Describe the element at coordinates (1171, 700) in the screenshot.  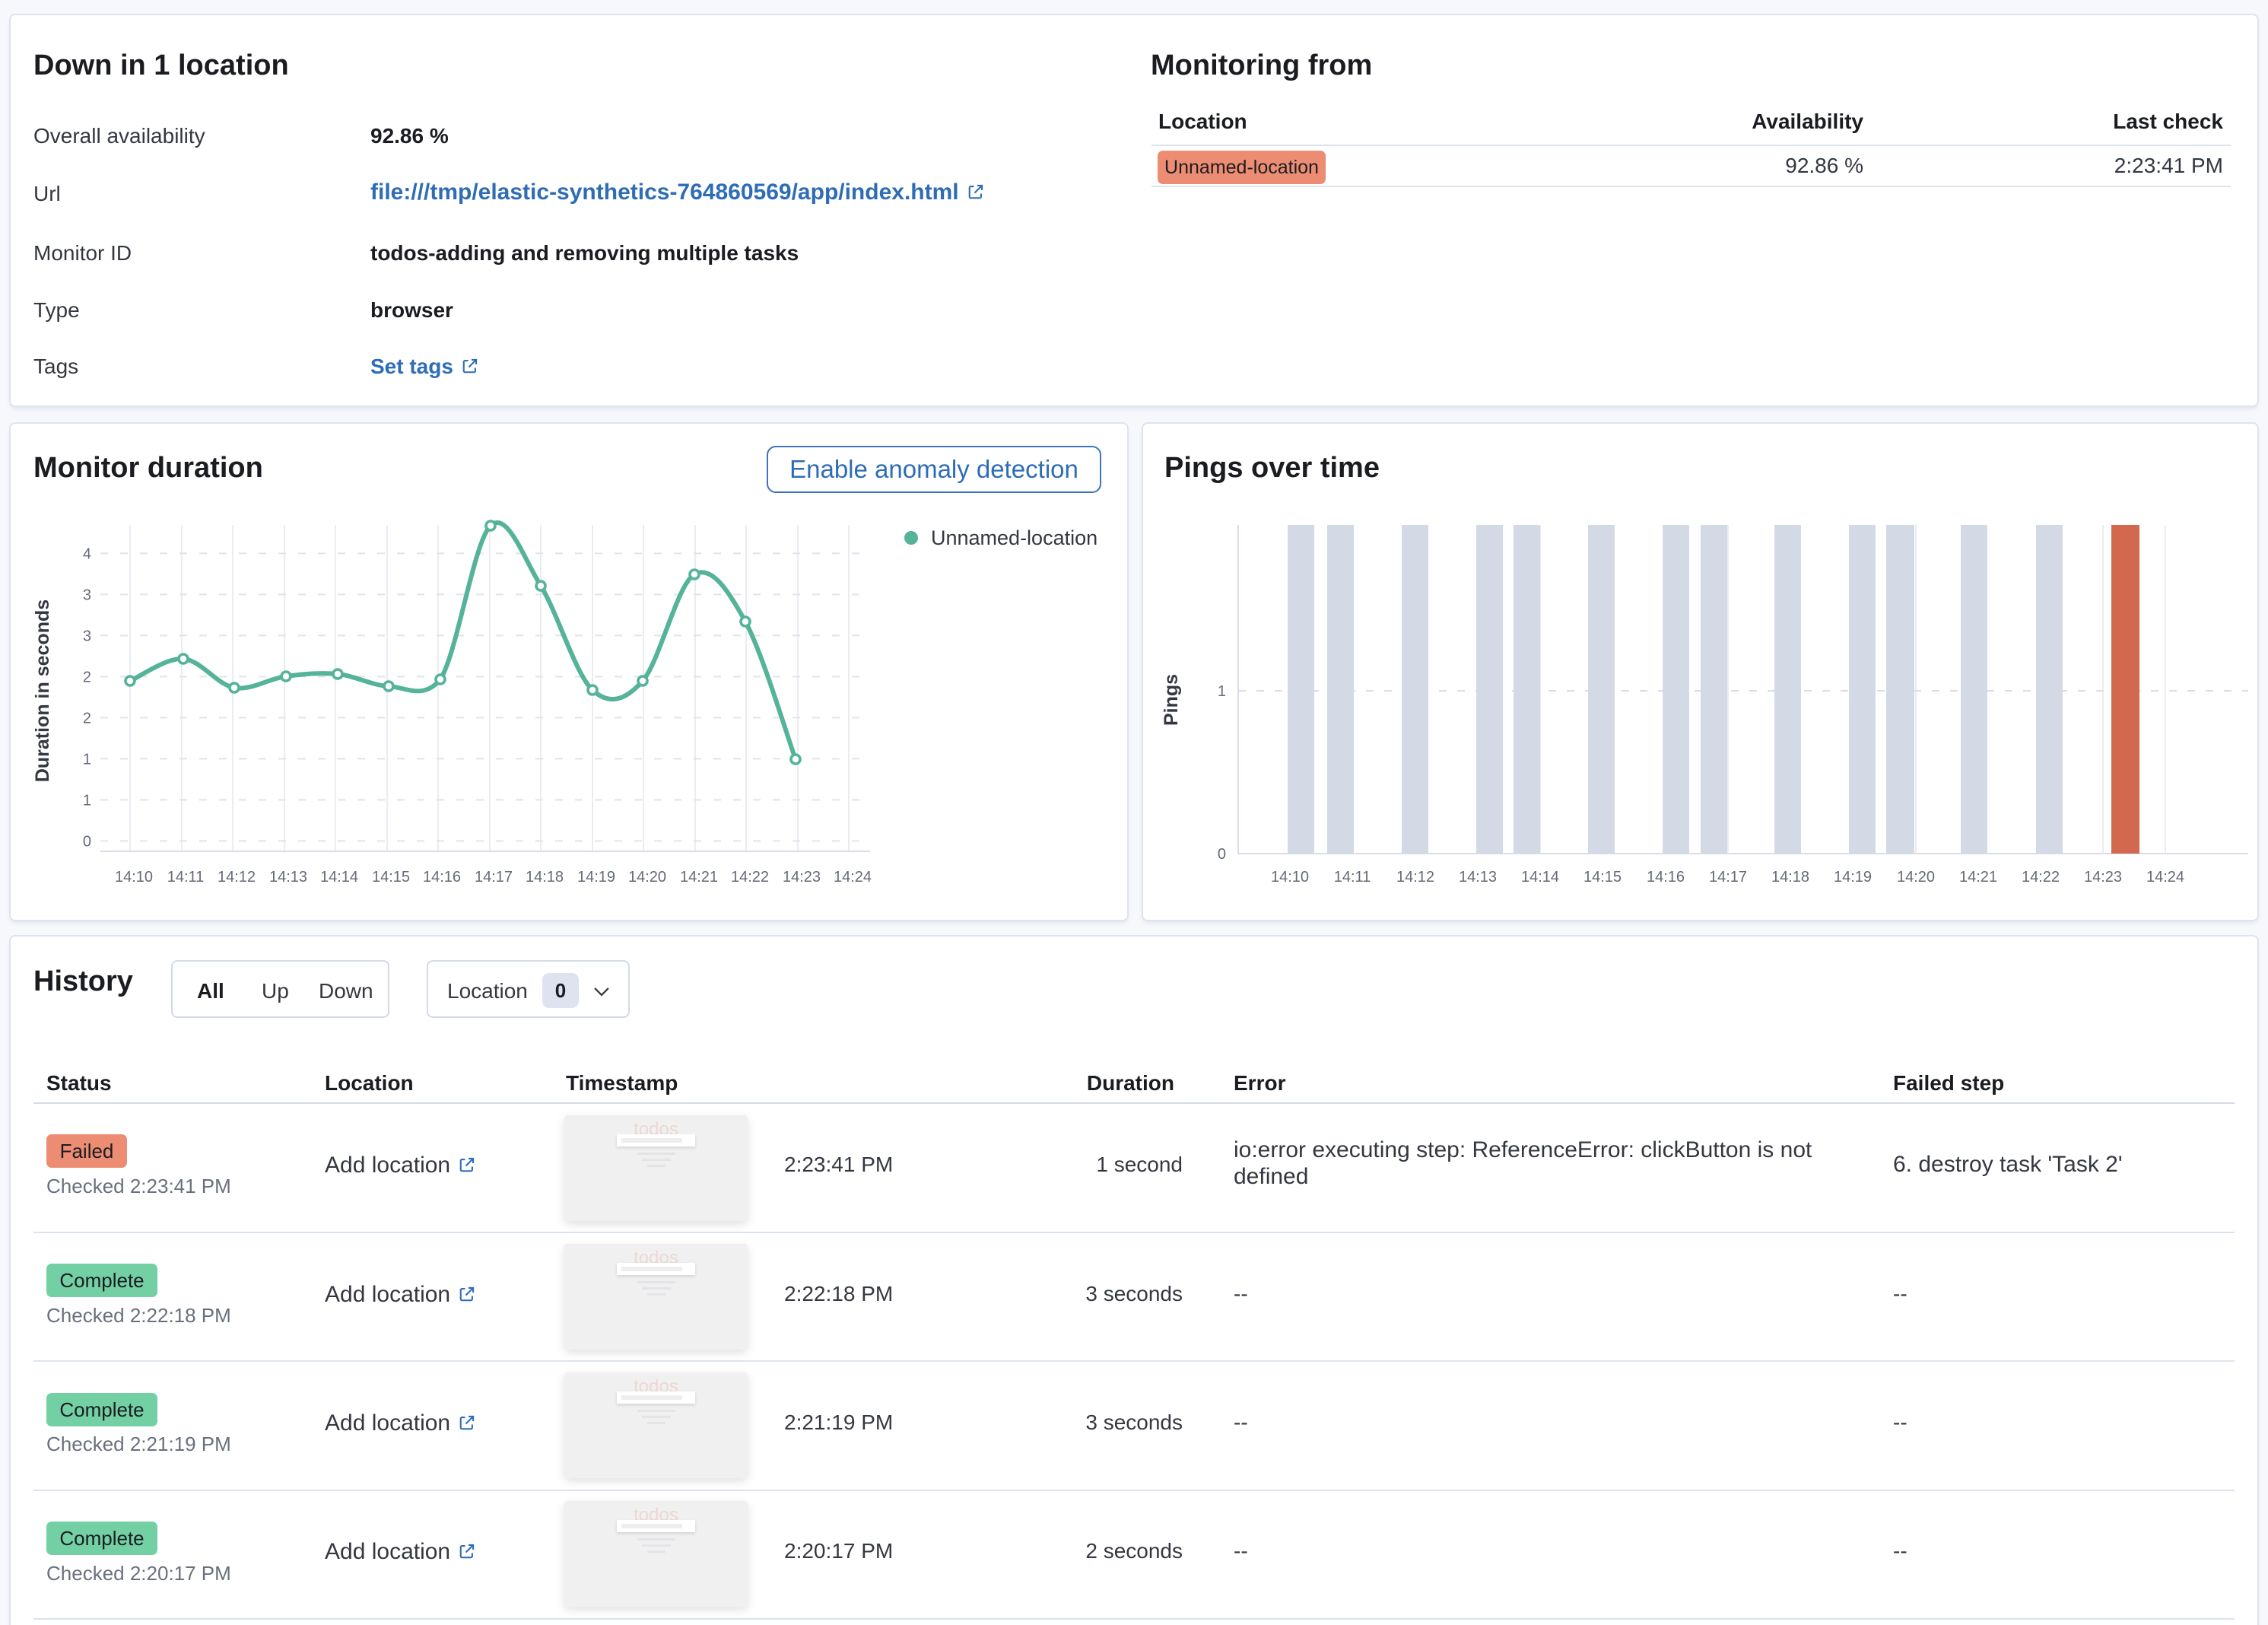
I see `svg-text: Pings` at that location.